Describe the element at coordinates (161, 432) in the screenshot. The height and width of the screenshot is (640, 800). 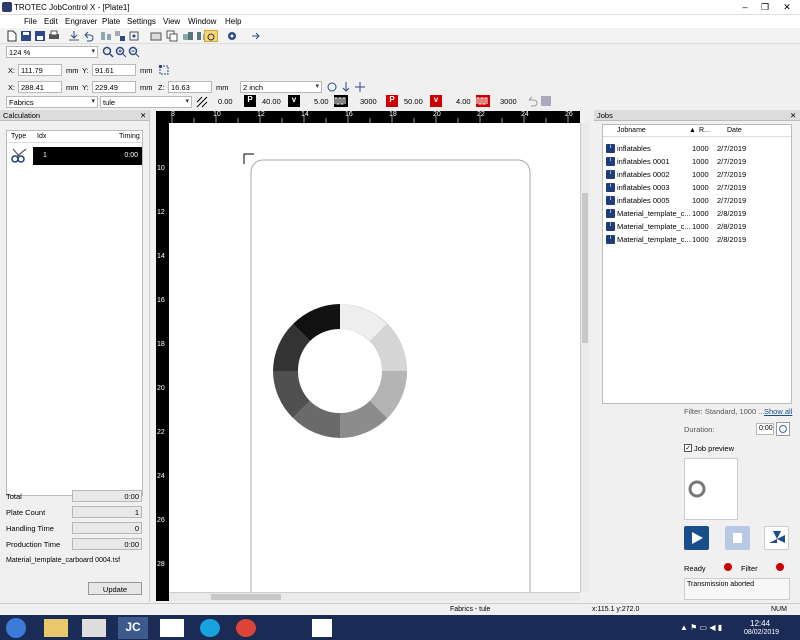
I see `ruler-v-22: 22` at that location.